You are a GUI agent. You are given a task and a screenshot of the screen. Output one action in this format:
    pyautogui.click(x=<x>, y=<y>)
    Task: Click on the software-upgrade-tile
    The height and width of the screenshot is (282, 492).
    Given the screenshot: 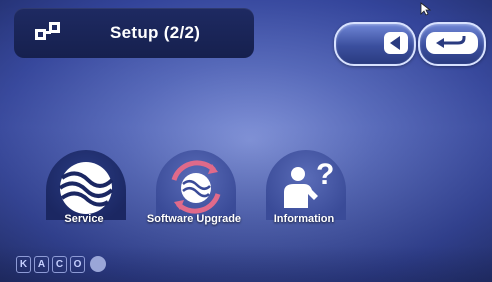 What is the action you would take?
    pyautogui.click(x=196, y=185)
    